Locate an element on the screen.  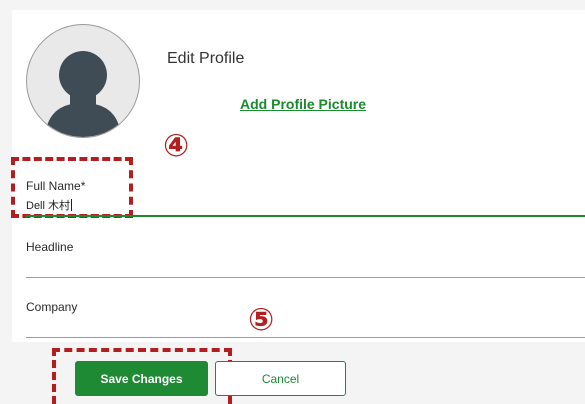
full-name-label: Full Name* is located at coordinates (56, 186).